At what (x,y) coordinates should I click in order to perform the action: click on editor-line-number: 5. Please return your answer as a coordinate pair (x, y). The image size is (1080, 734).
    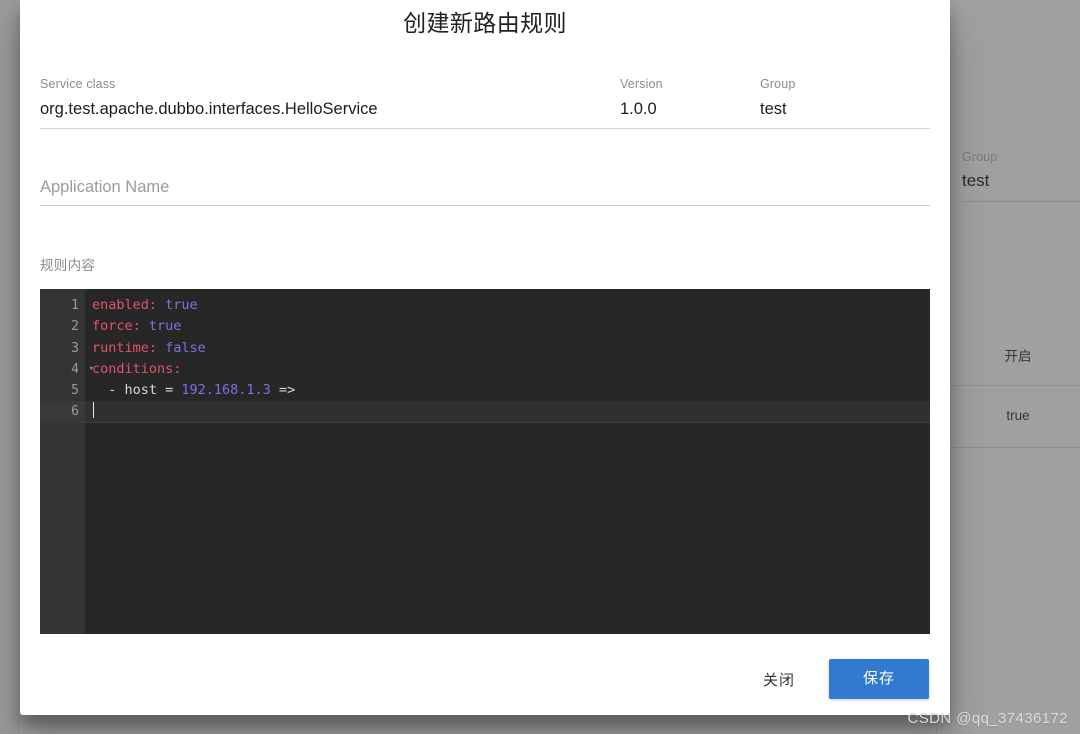
    Looking at the image, I should click on (75, 391).